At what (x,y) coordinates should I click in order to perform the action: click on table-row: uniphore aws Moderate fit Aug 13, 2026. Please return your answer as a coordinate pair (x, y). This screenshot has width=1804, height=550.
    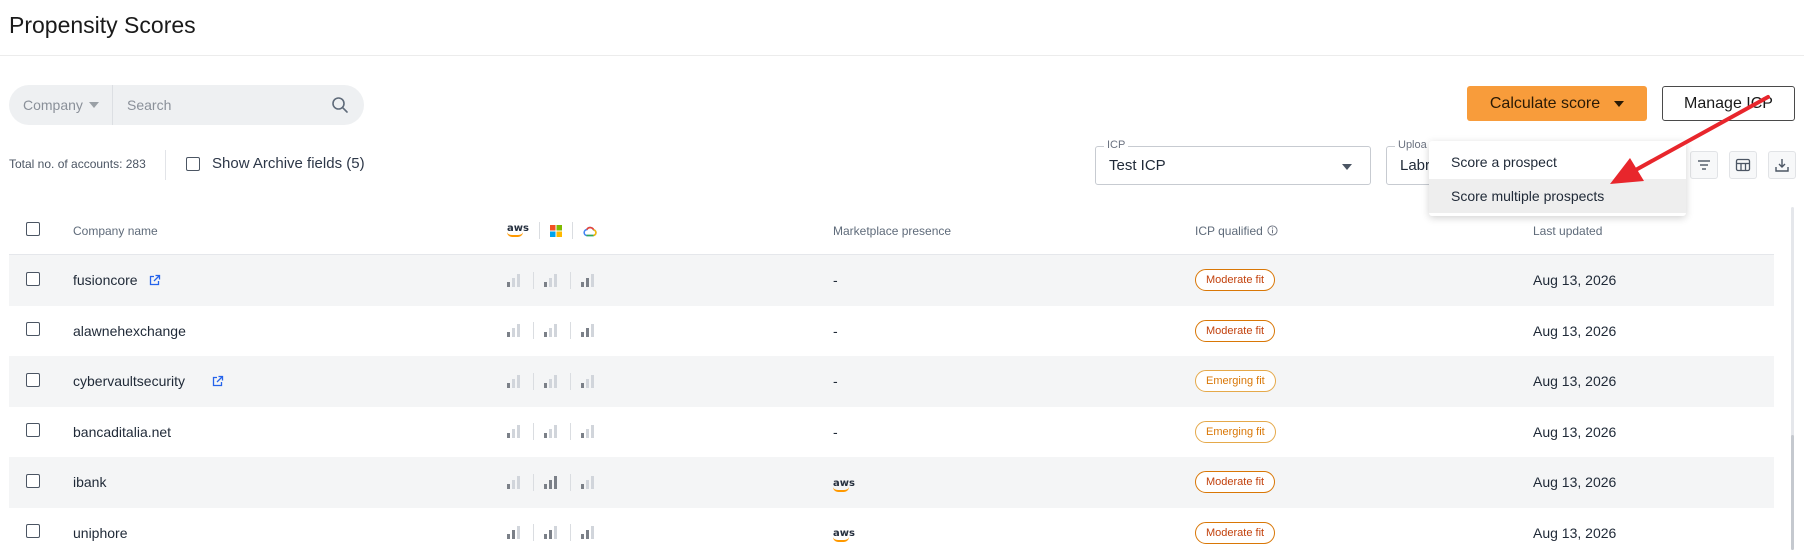
    Looking at the image, I should click on (891, 529).